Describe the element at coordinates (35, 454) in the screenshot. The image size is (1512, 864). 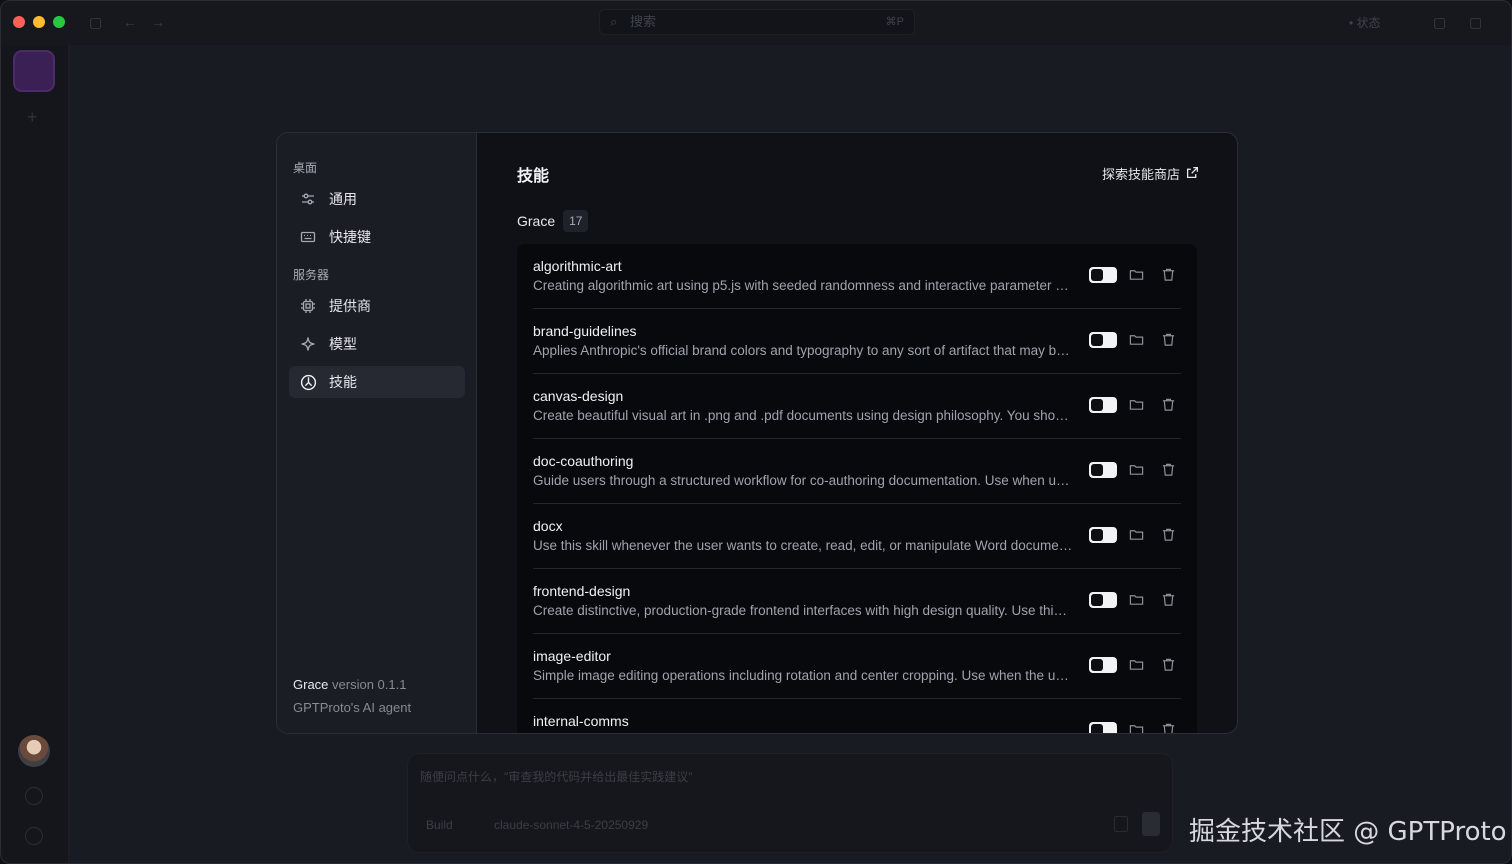
I see `workspace-rail: +` at that location.